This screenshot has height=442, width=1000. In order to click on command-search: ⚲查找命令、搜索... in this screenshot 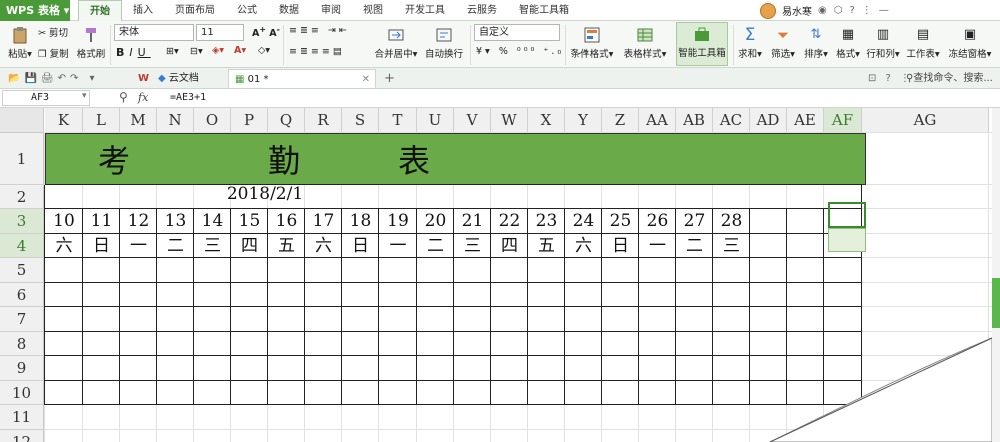, I will do `click(949, 78)`.